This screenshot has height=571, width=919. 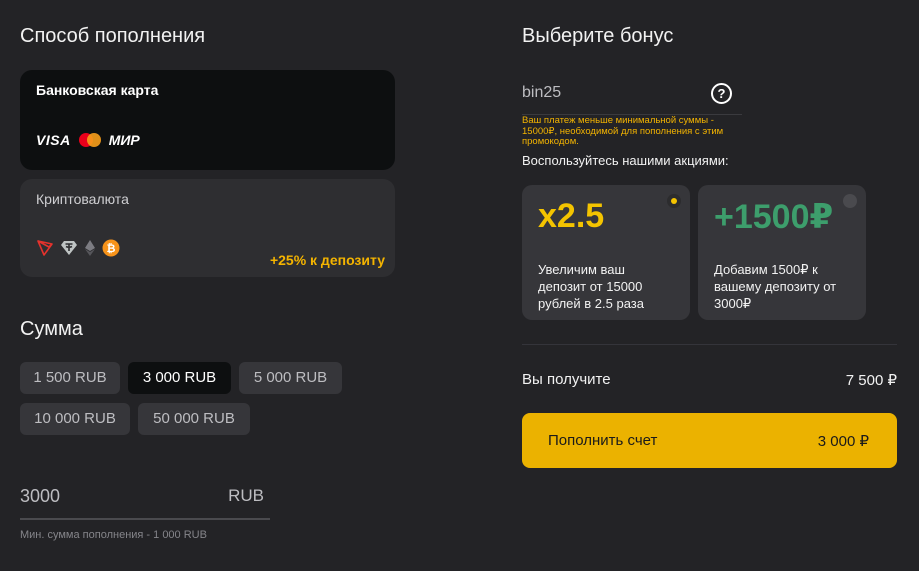 What do you see at coordinates (40, 496) in the screenshot?
I see `amount-input-value: 3000` at bounding box center [40, 496].